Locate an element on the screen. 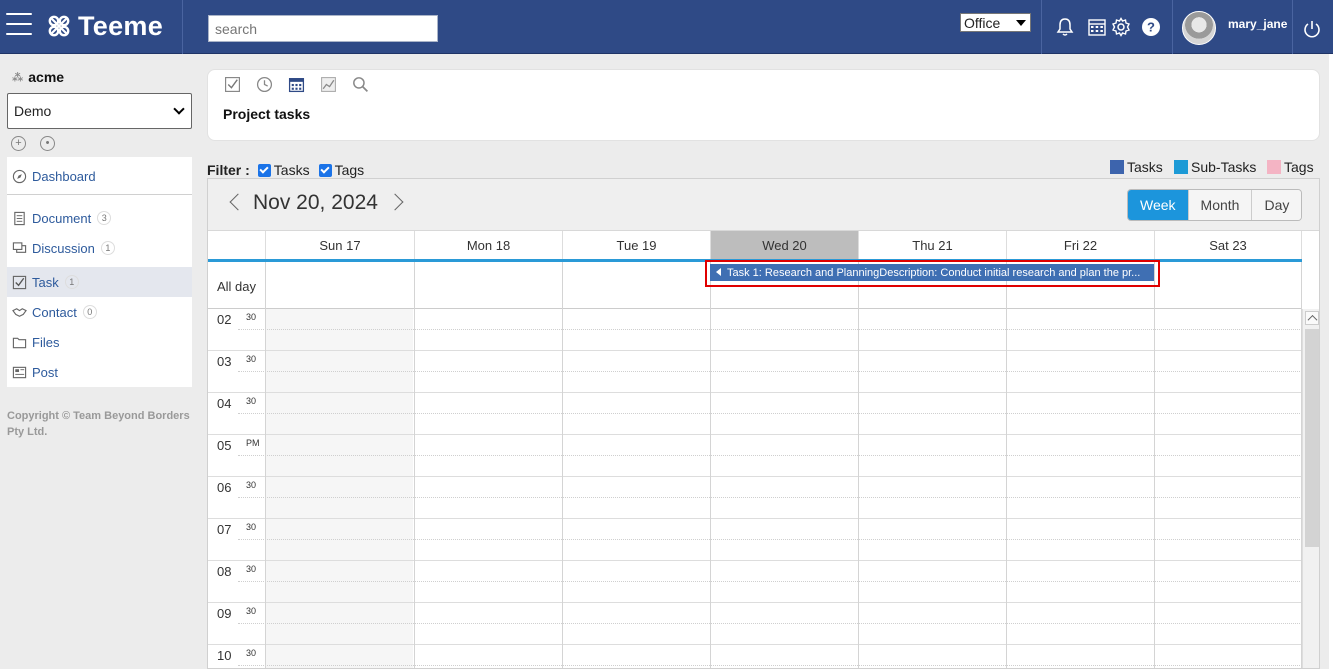 The image size is (1333, 669). sidebar-item-files: Files is located at coordinates (99, 342).